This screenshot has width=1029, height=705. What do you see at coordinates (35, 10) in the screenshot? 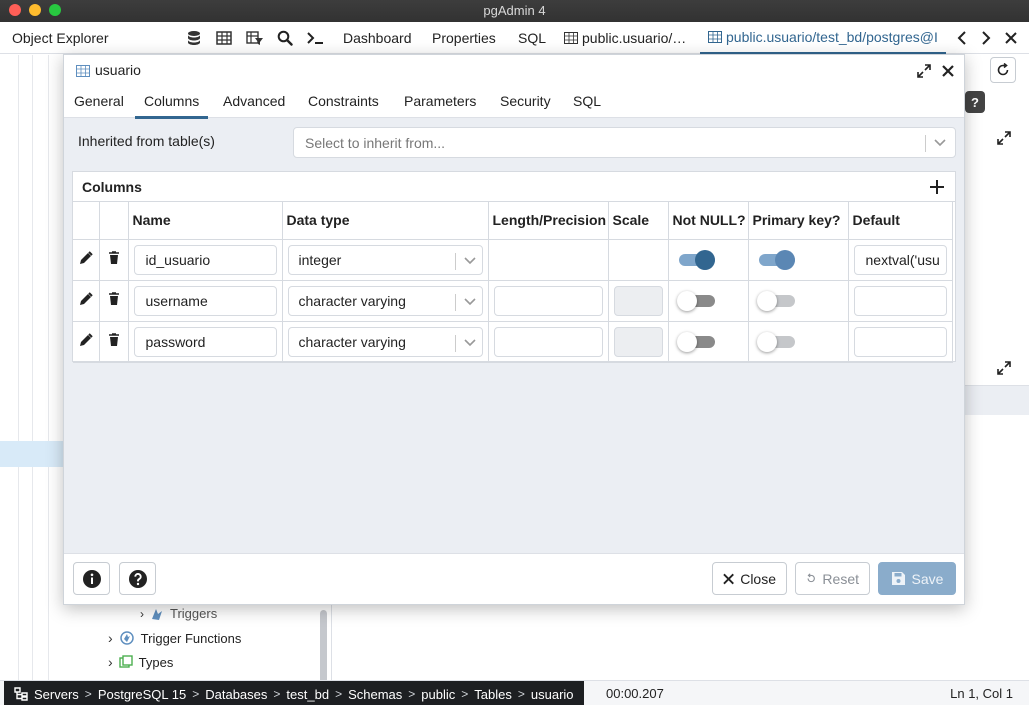
I see `minimize-window-button` at bounding box center [35, 10].